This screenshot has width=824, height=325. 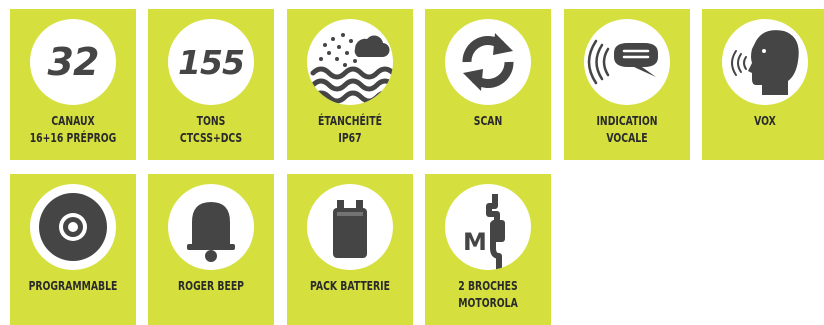 I want to click on tone-count: 155, so click(x=211, y=62).